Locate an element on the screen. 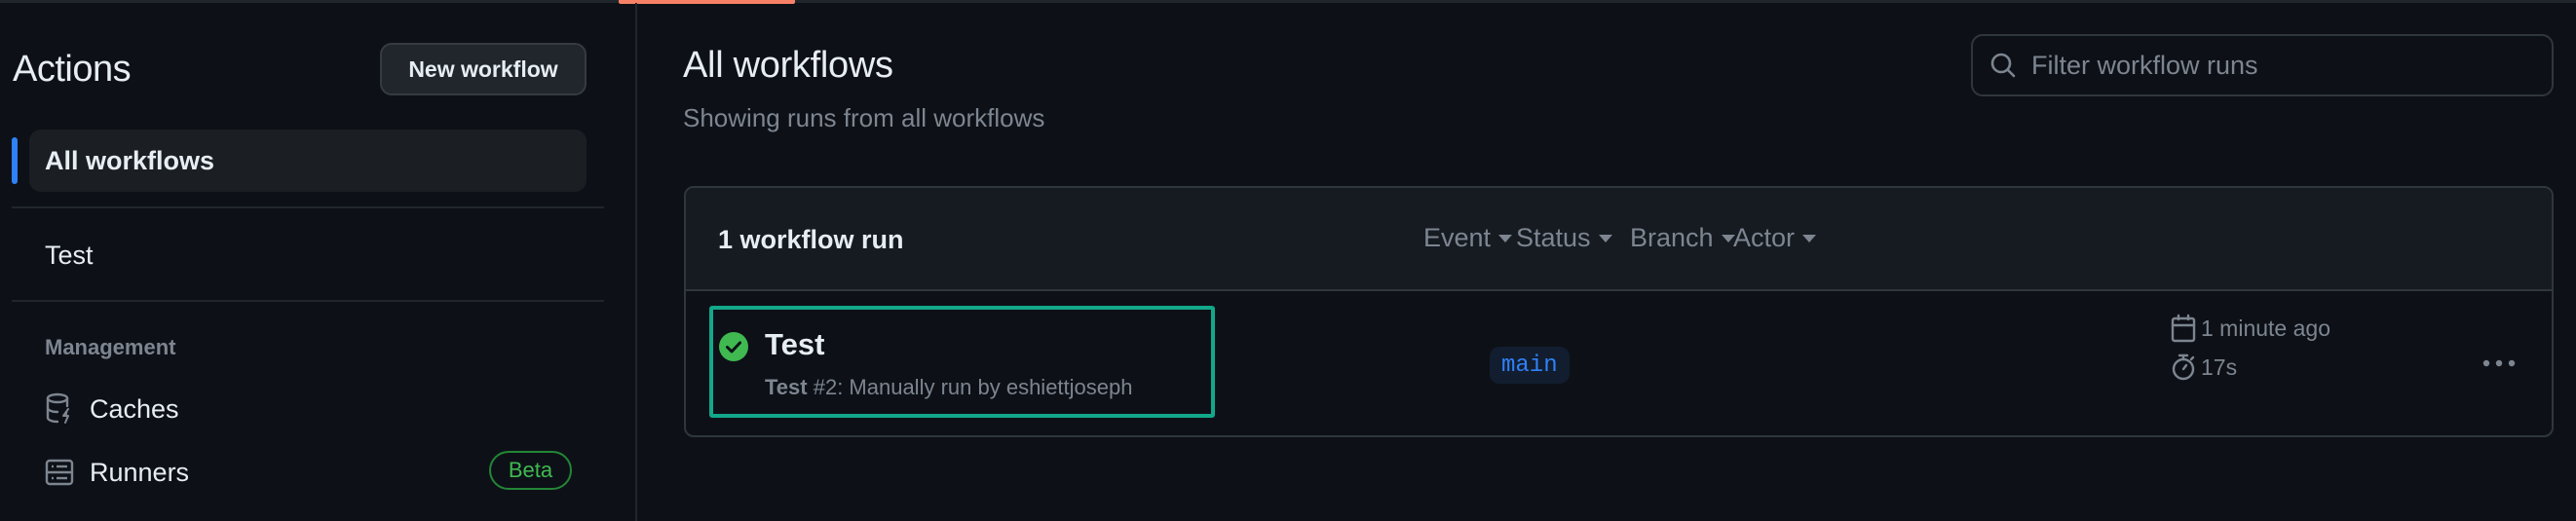 The height and width of the screenshot is (521, 2576). page-title: All workflows is located at coordinates (788, 66).